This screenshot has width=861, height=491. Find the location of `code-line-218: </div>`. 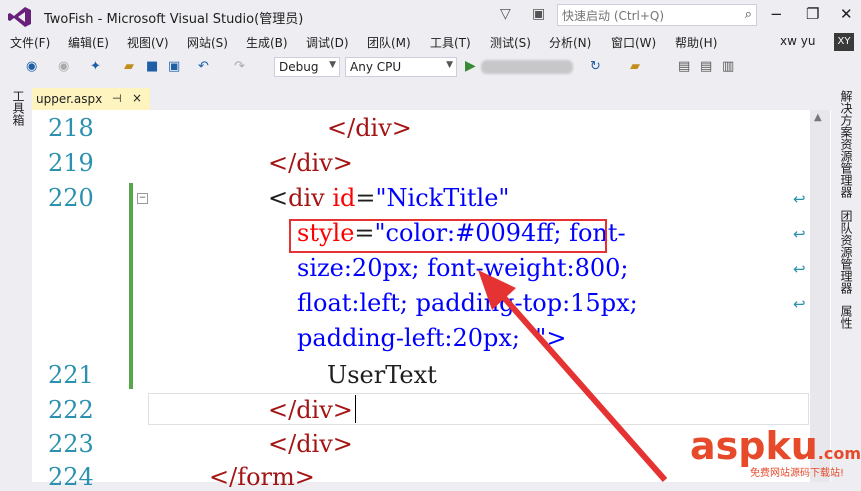

code-line-218: </div> is located at coordinates (369, 128).